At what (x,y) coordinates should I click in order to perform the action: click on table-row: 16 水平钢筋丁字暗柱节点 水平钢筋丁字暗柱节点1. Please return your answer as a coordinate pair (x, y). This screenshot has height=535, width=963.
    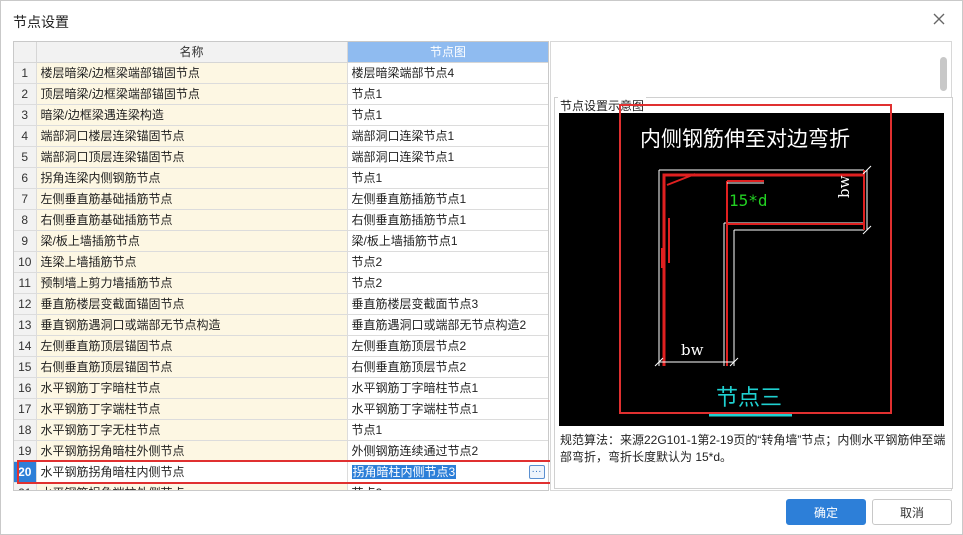
    Looking at the image, I should click on (281, 388).